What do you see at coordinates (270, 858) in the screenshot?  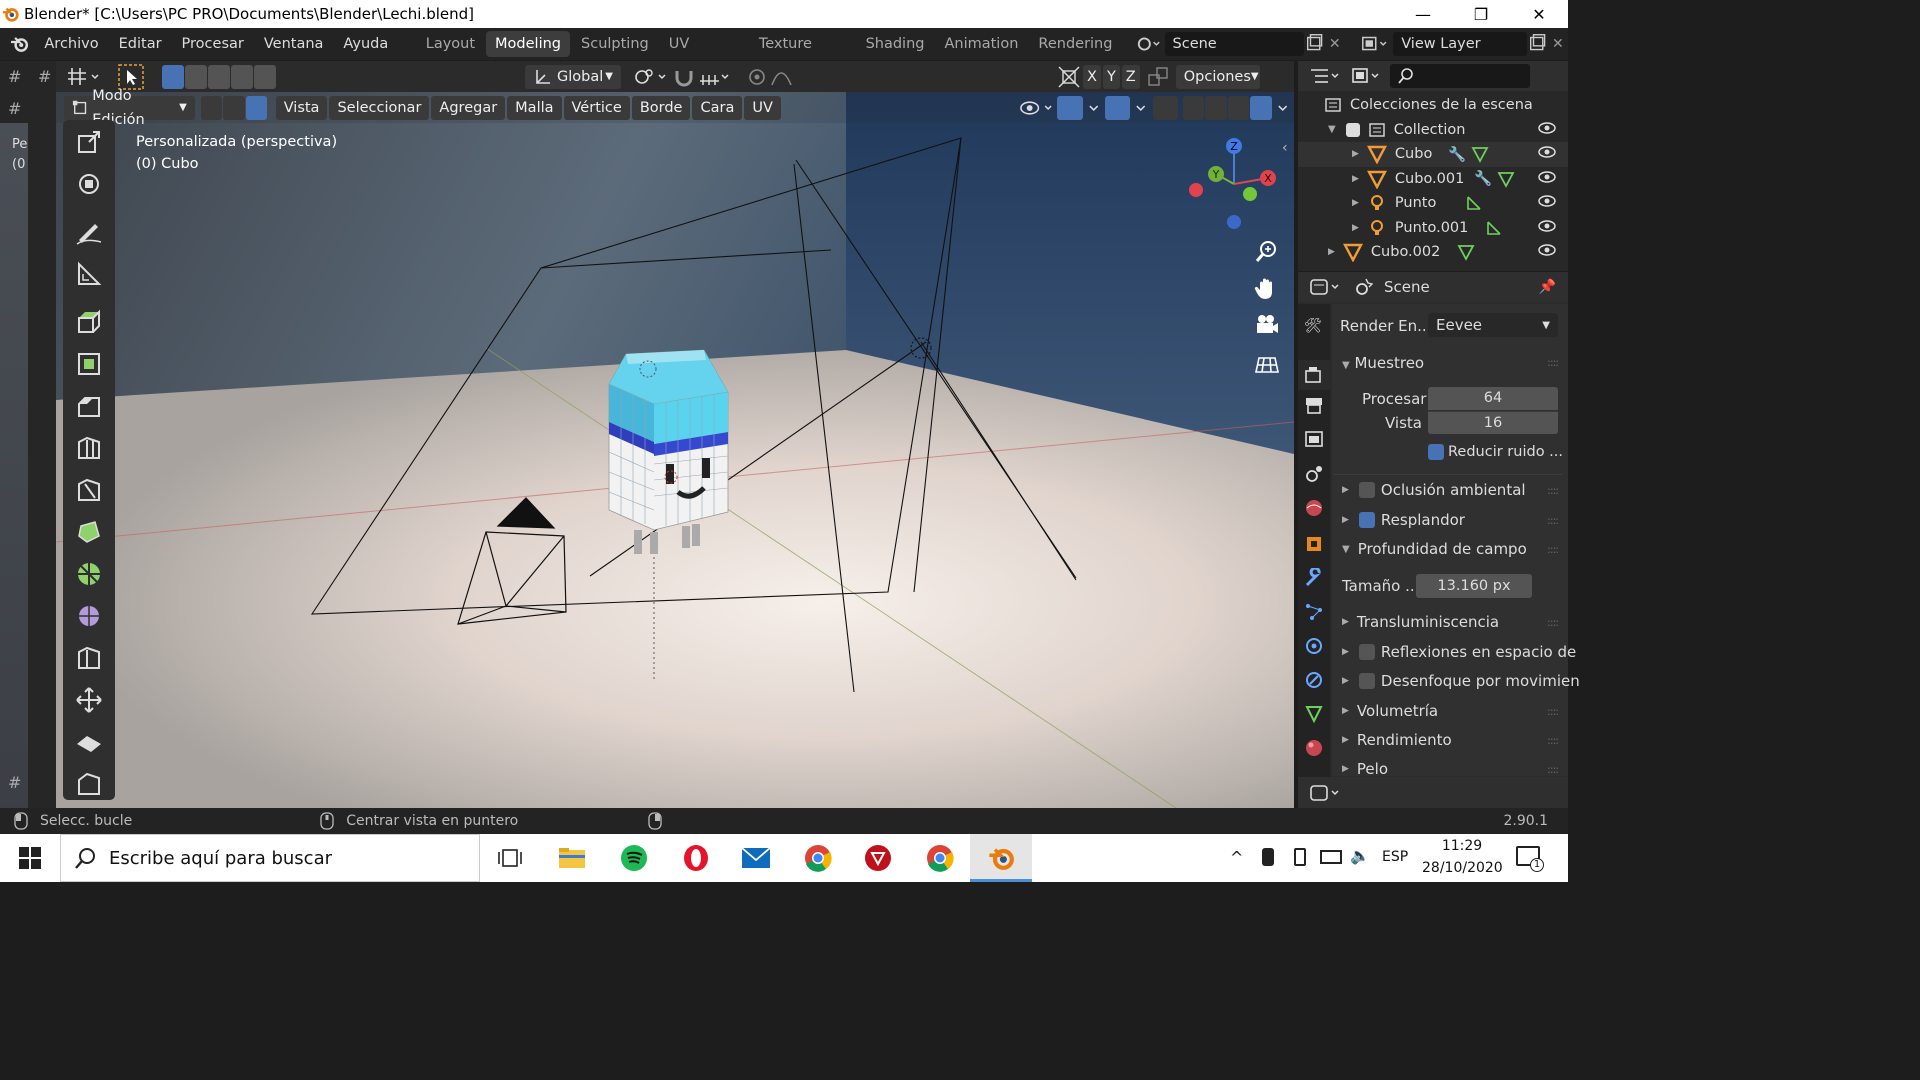 I see `taskbar-search-input: Escribe aquí para buscar` at bounding box center [270, 858].